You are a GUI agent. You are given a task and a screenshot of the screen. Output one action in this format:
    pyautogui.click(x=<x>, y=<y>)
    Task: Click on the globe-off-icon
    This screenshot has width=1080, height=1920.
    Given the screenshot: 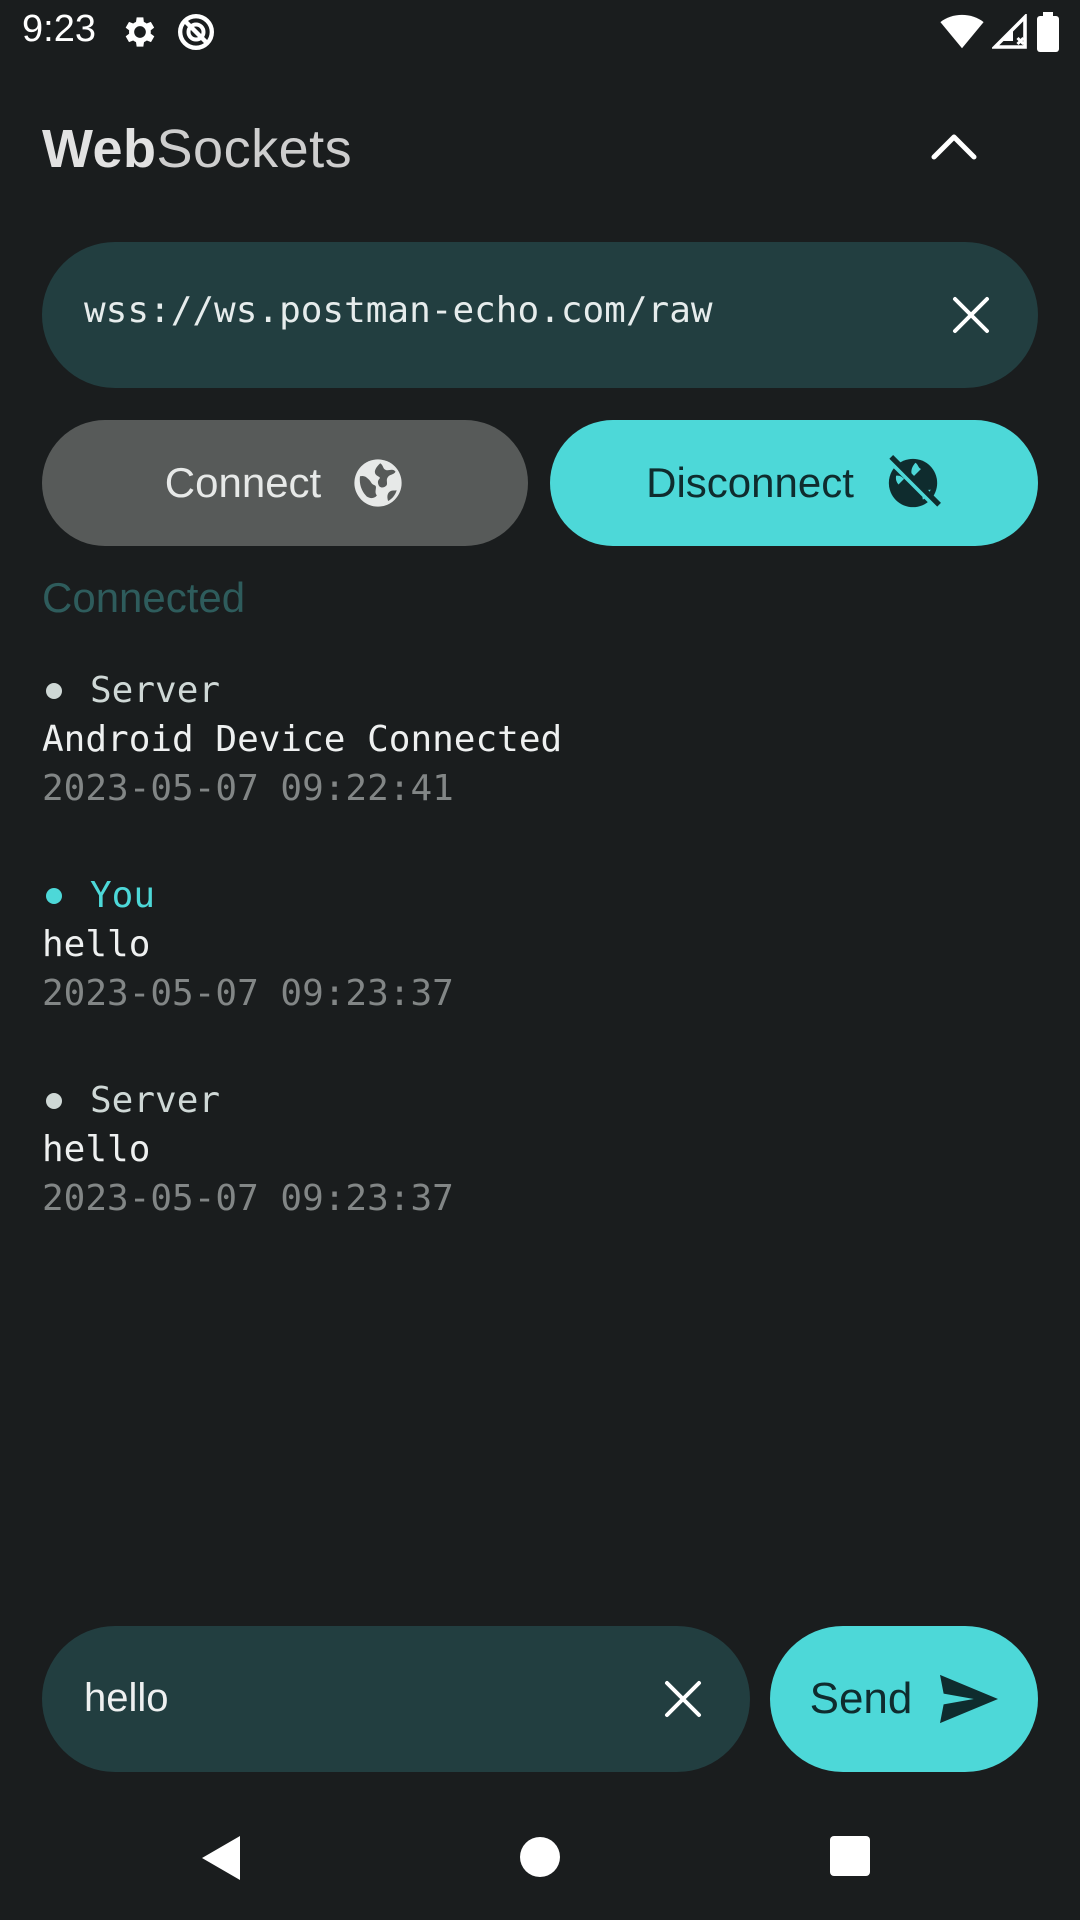 What is the action you would take?
    pyautogui.click(x=914, y=482)
    